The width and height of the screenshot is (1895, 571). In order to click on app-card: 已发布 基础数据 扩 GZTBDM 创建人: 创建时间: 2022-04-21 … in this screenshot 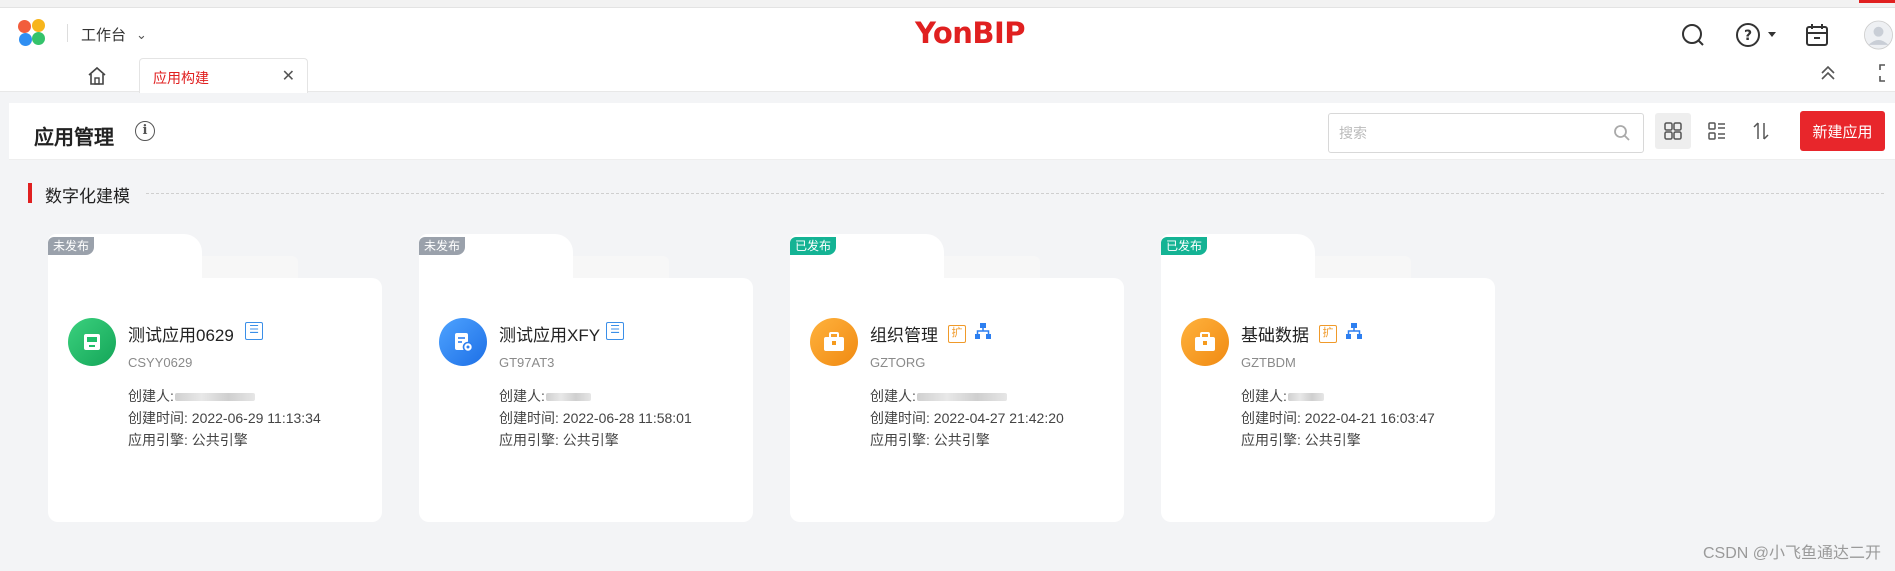, I will do `click(1328, 378)`.